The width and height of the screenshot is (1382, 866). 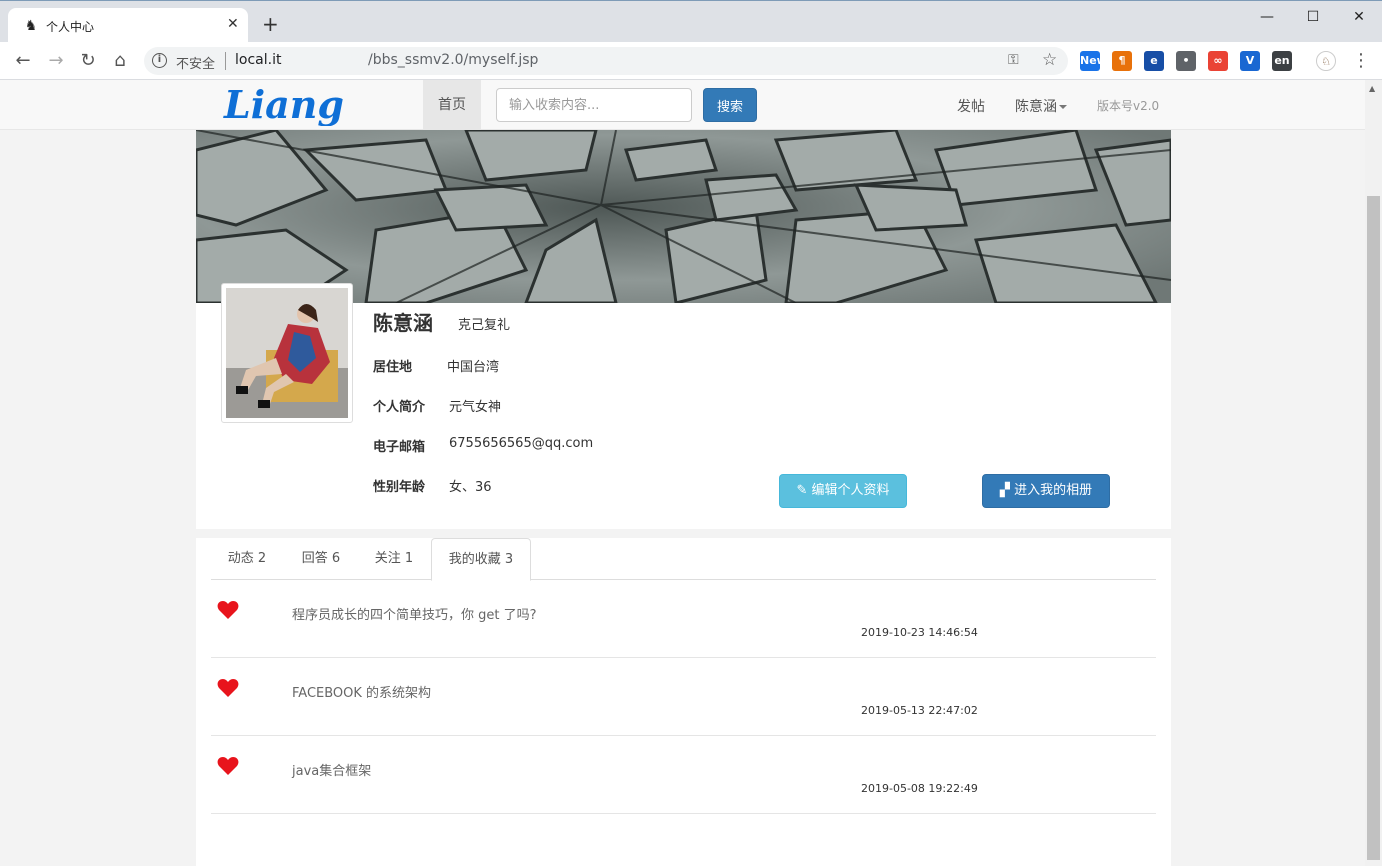 What do you see at coordinates (399, 487) in the screenshot?
I see `gender-age-label: 性别年龄` at bounding box center [399, 487].